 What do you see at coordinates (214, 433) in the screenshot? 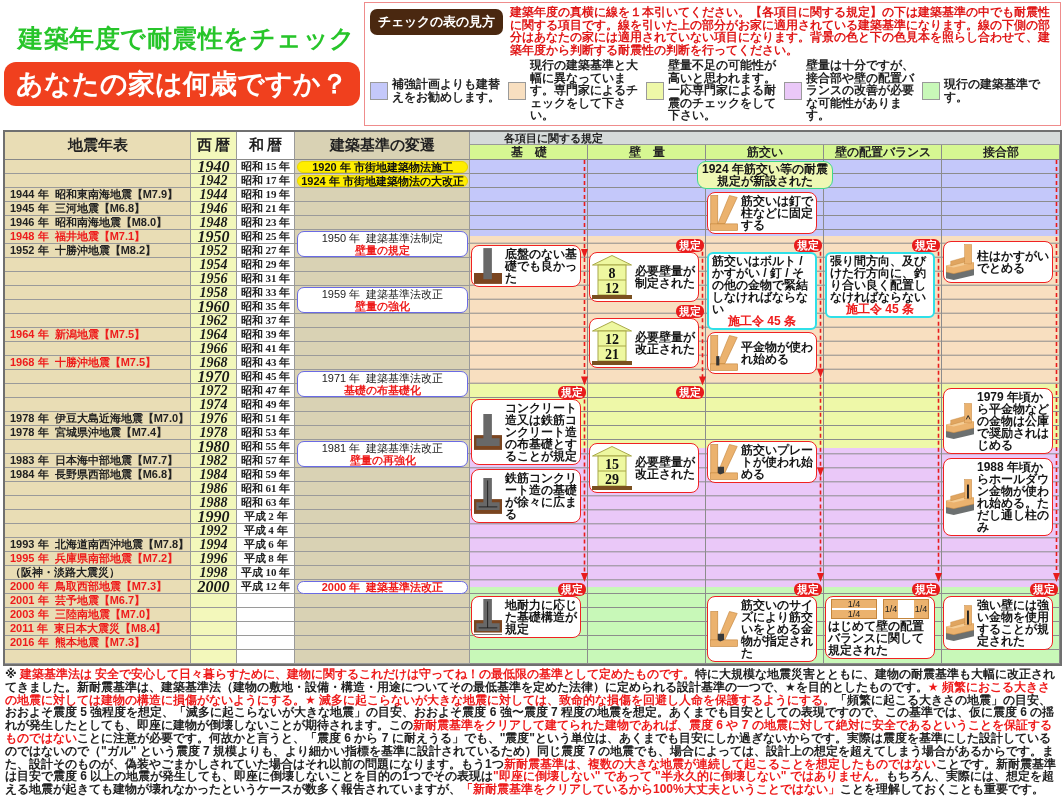
I see `table-cell: 1978` at bounding box center [214, 433].